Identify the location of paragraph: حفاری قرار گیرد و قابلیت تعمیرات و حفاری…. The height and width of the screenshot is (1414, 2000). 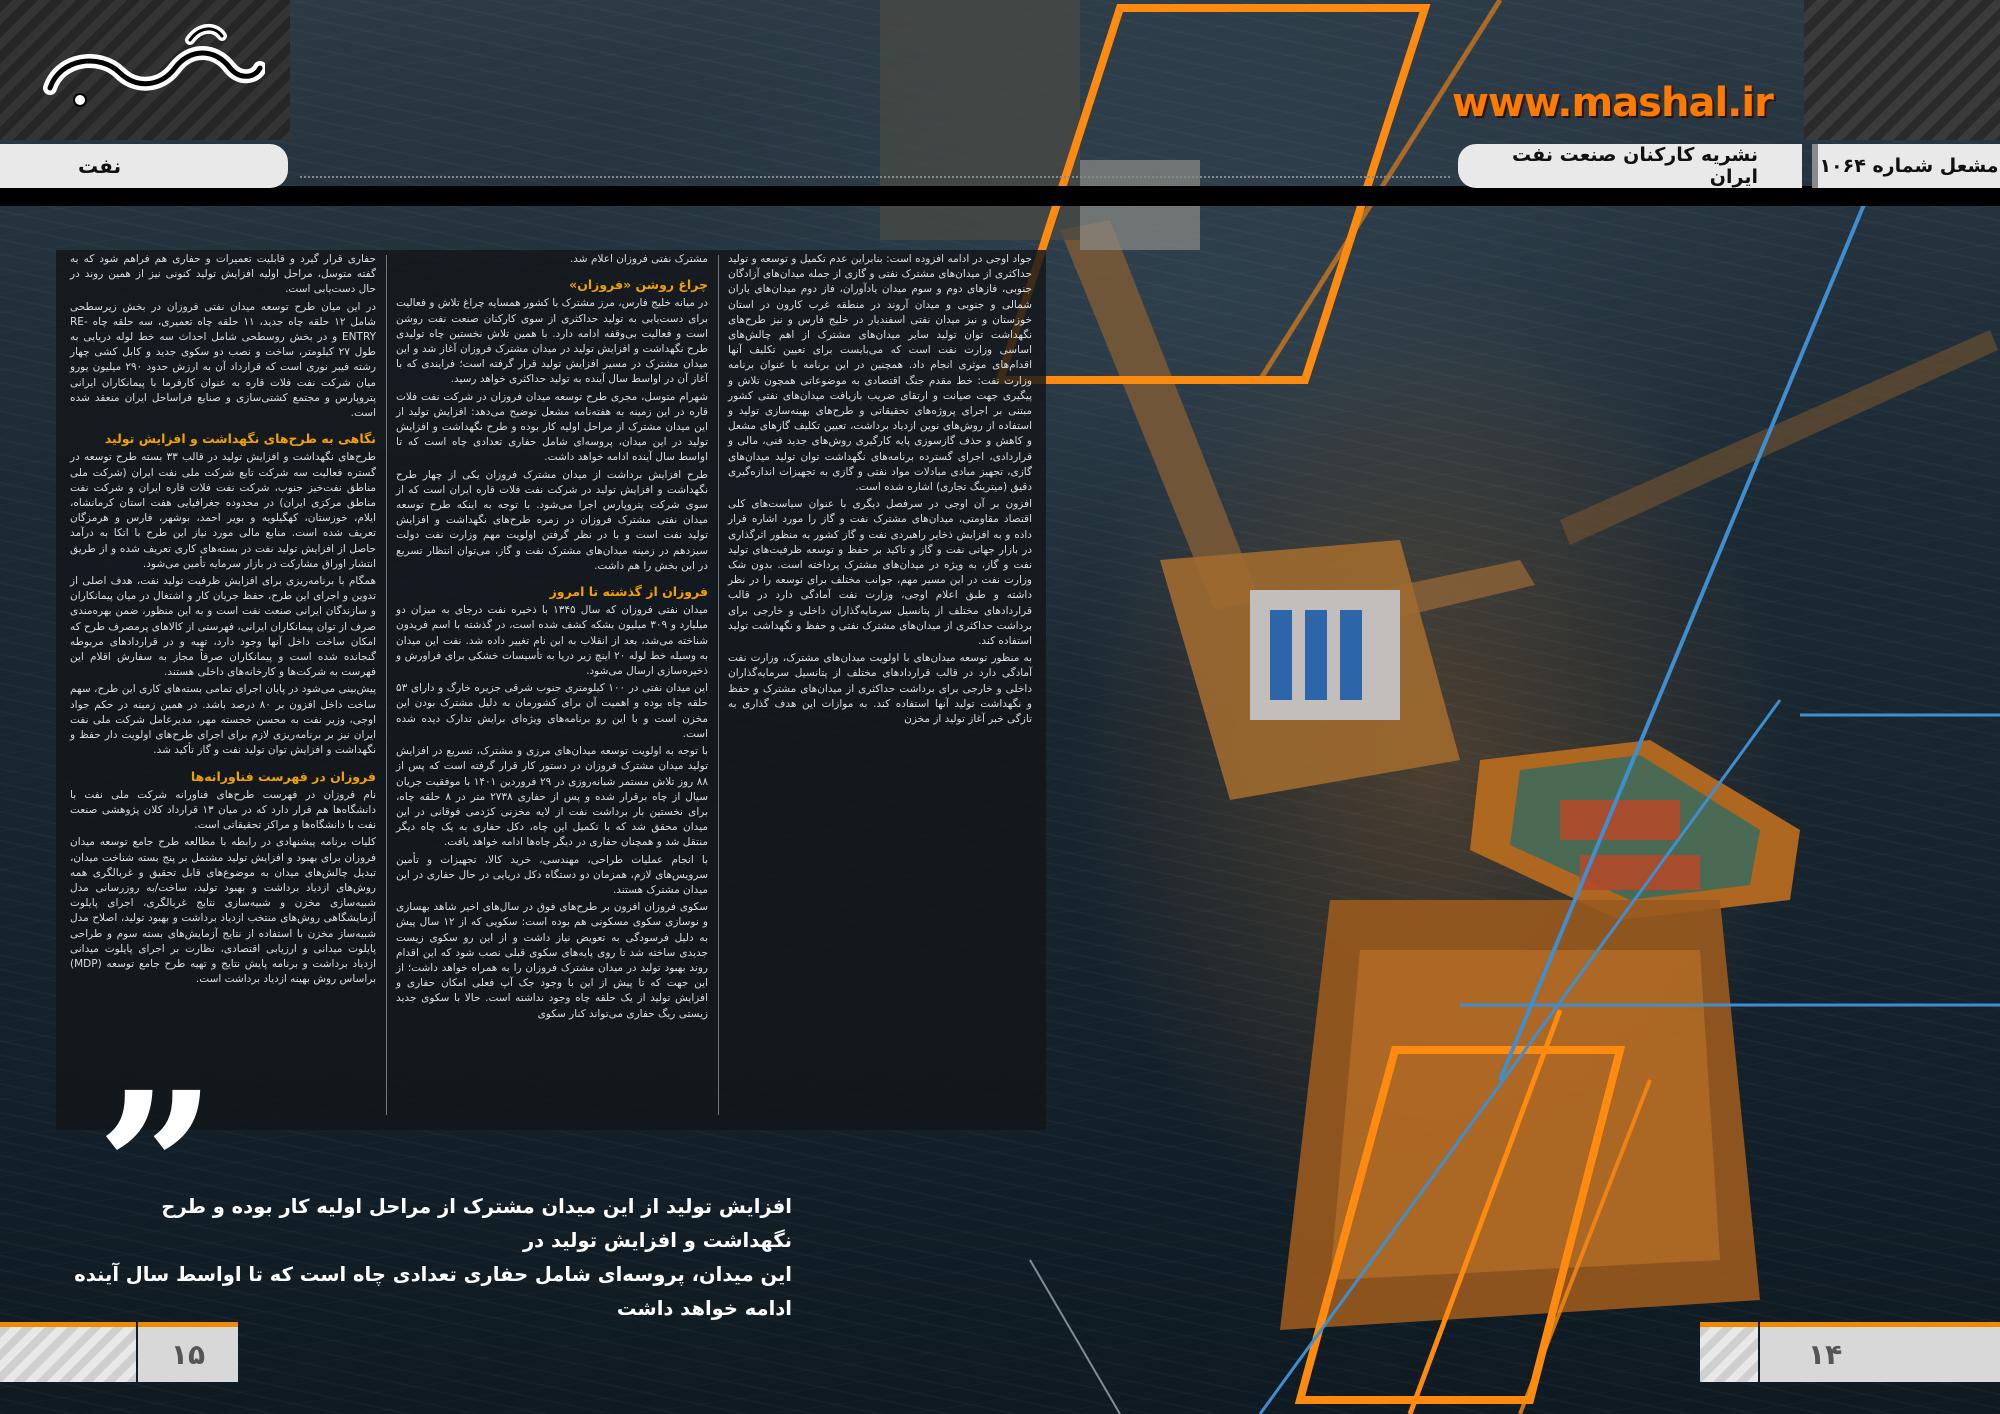
(223, 274).